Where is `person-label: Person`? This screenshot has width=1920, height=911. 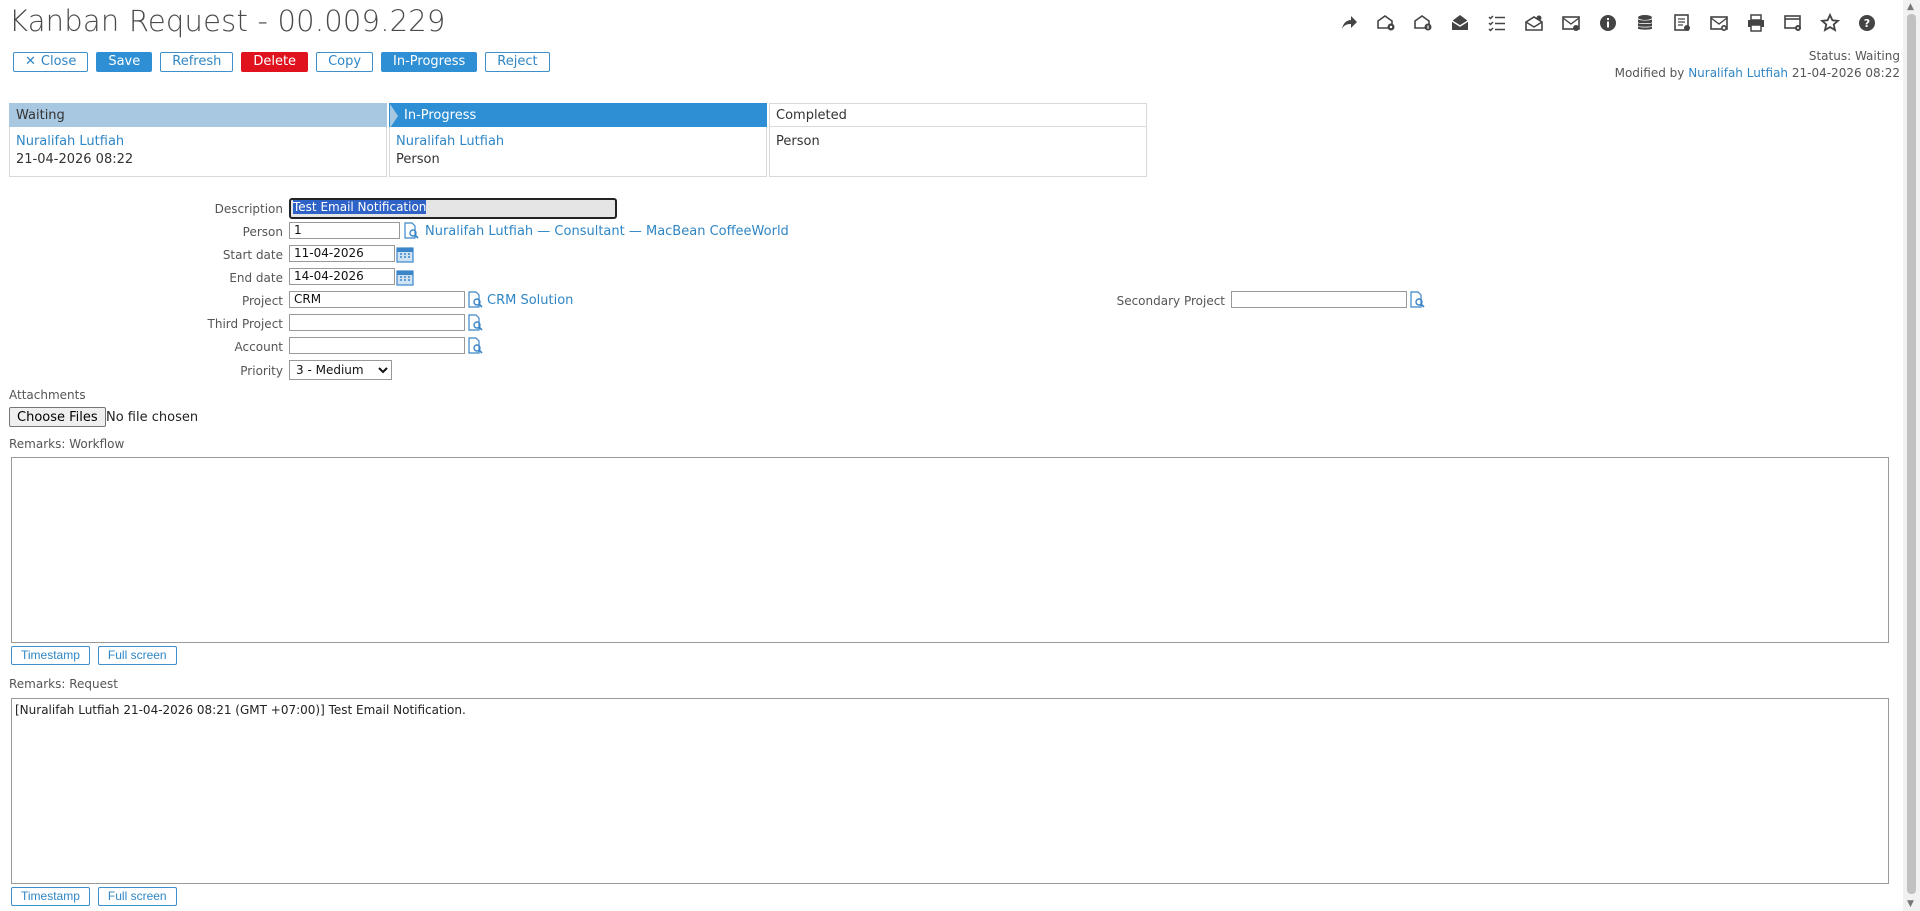
person-label: Person is located at coordinates (262, 232).